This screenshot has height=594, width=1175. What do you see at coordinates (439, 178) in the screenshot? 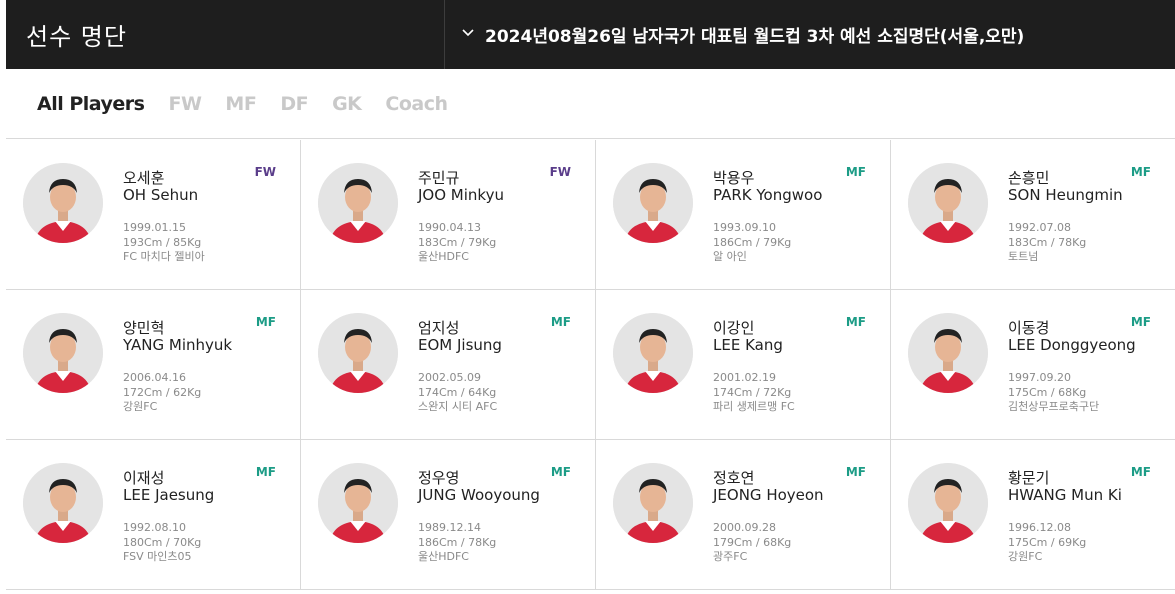
I see `player-name-korean: 주민규` at bounding box center [439, 178].